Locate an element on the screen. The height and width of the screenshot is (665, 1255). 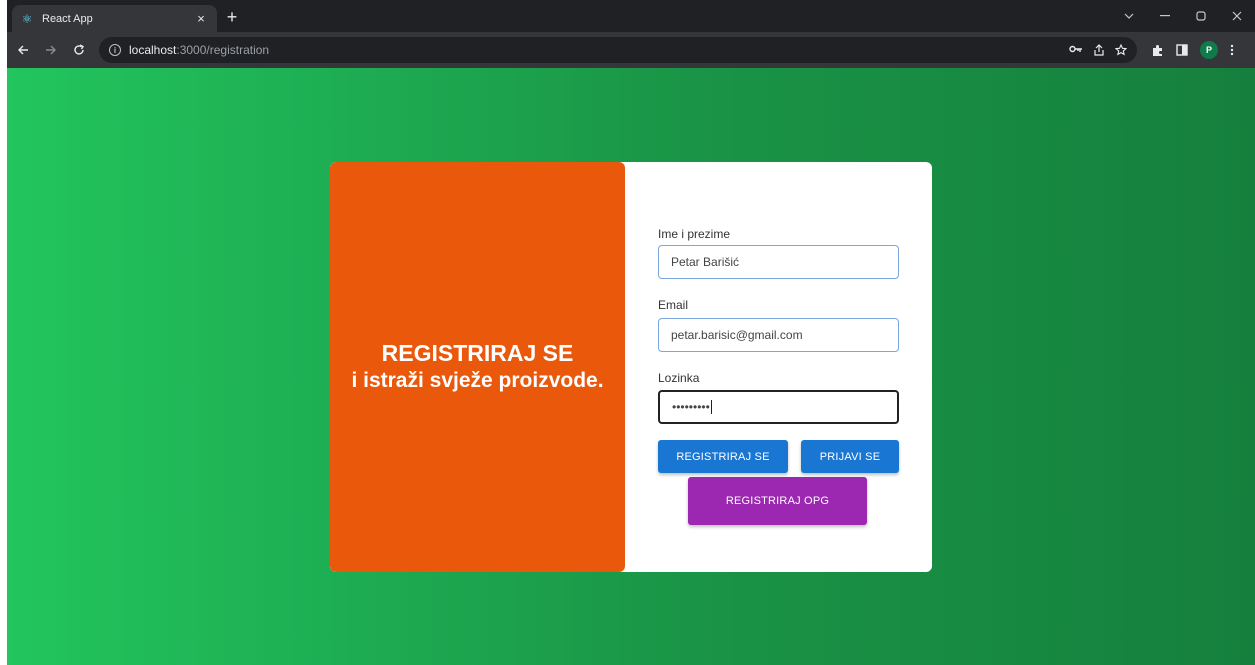
react-favicon-icon: ⚛ is located at coordinates (27, 18).